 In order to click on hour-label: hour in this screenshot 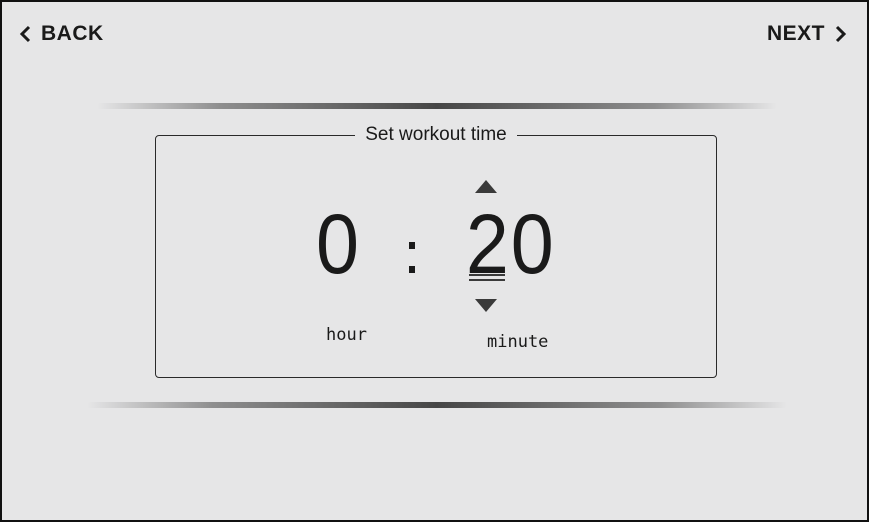, I will do `click(346, 335)`.